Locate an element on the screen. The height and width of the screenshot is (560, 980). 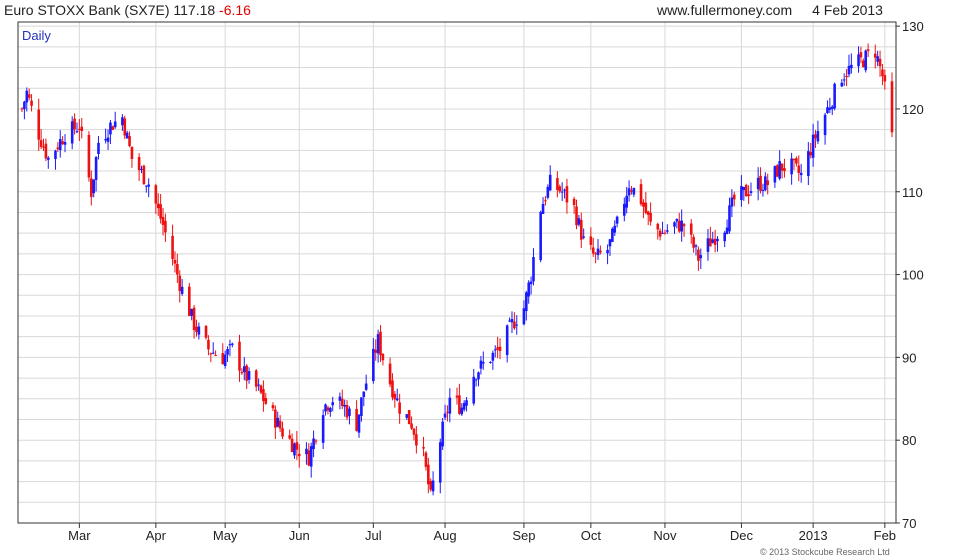
x-tick-label: 2013 is located at coordinates (813, 535).